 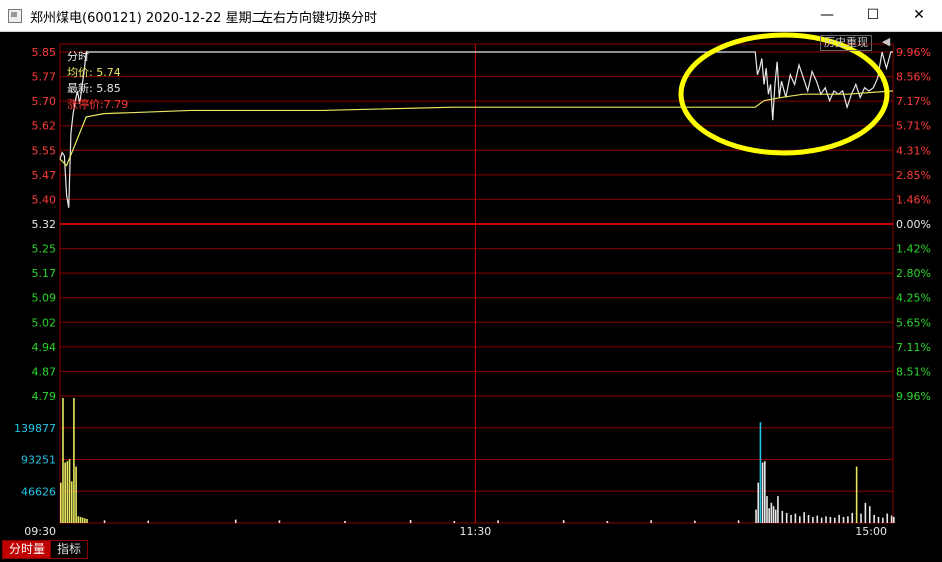 What do you see at coordinates (913, 126) in the screenshot?
I see `pct-tick-label: 5.71%` at bounding box center [913, 126].